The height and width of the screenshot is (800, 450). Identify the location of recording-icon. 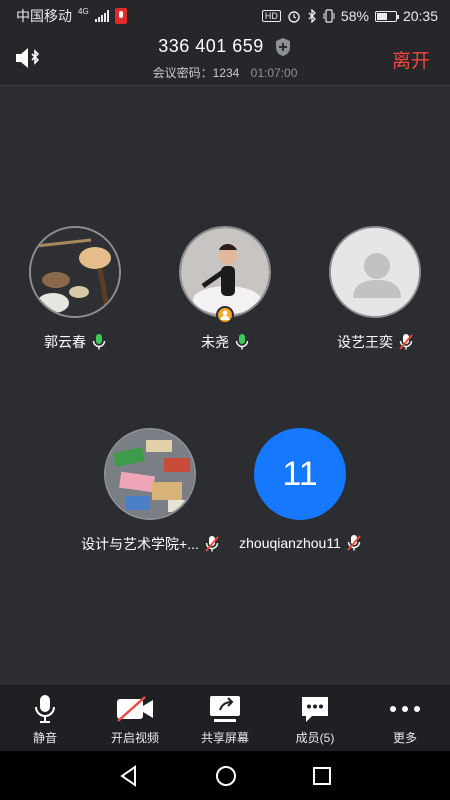
(120, 16).